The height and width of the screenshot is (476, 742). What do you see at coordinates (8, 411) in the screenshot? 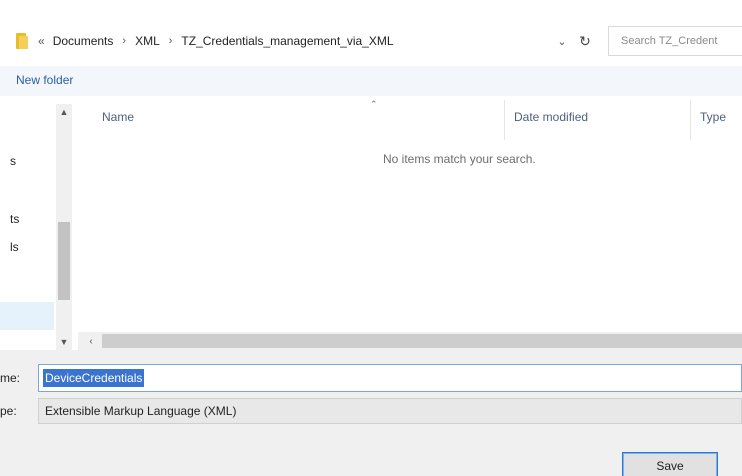
I see `save-as-type-label: pe:` at bounding box center [8, 411].